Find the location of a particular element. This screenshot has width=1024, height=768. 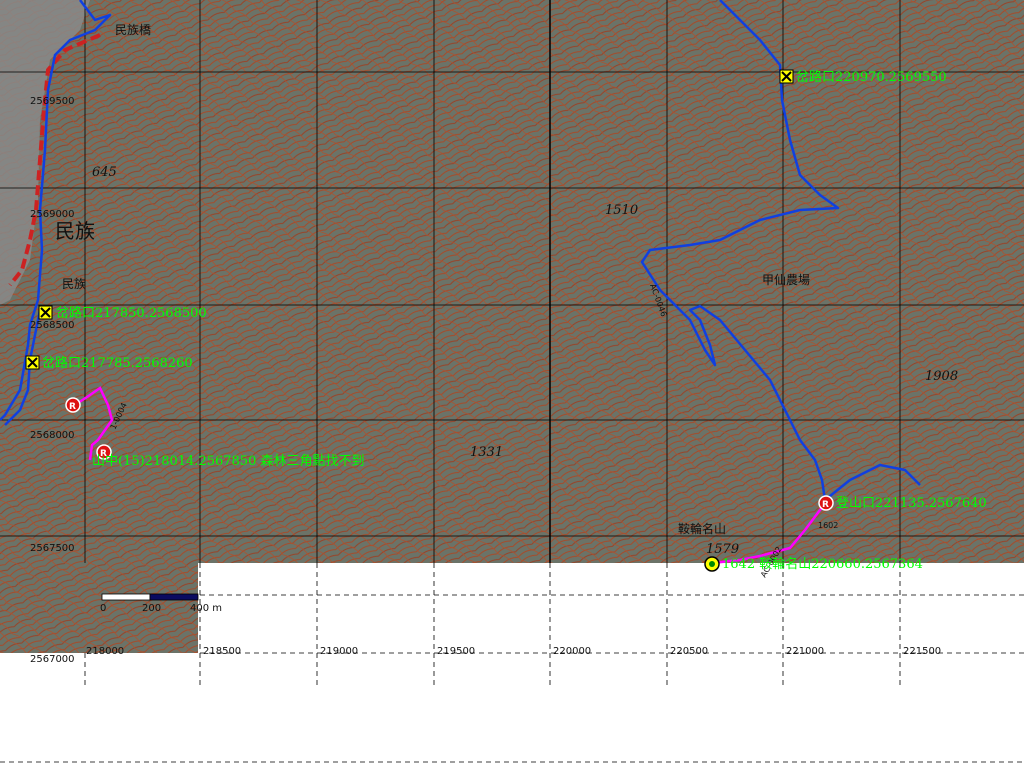

waypoint-junction-top-right: 岔路口220970.2569550 is located at coordinates (863, 77).